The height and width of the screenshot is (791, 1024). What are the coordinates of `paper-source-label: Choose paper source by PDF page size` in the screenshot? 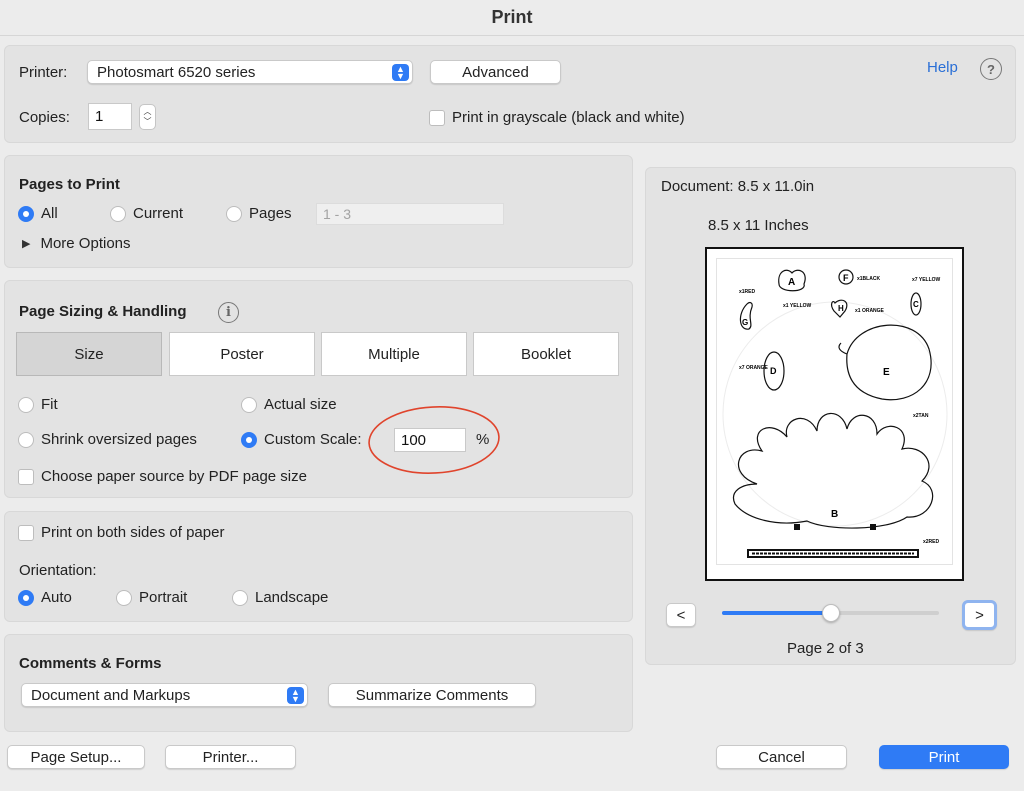 It's located at (174, 476).